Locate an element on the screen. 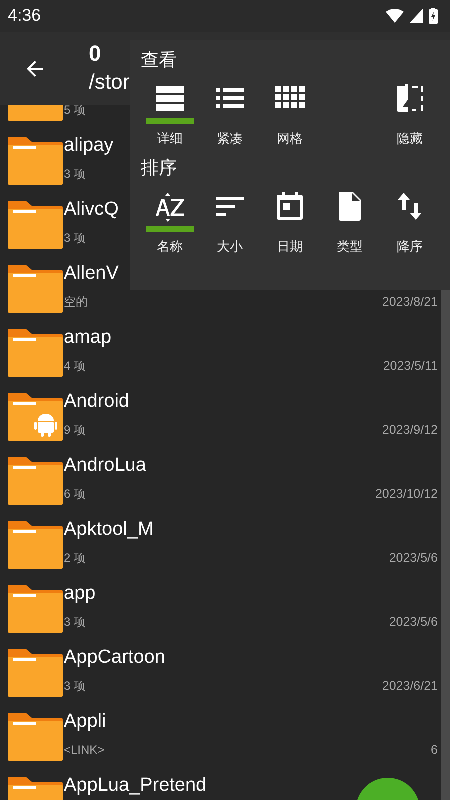 Image resolution: width=450 pixels, height=800 pixels. modified-date: 2023/10/12 is located at coordinates (406, 494).